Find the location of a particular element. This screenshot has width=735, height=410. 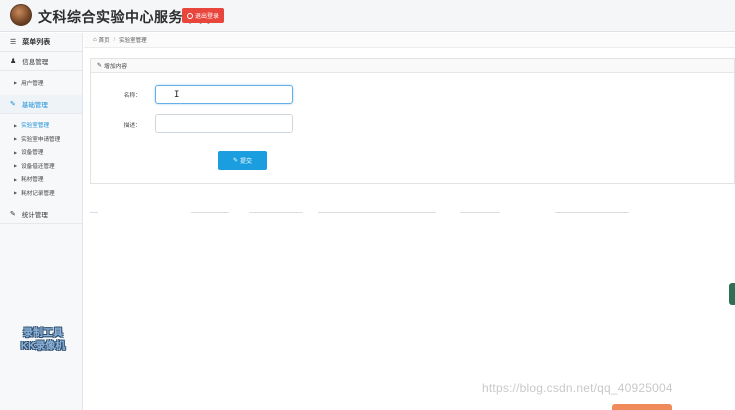

sidebar-group-label: 信息管理 is located at coordinates (35, 62).